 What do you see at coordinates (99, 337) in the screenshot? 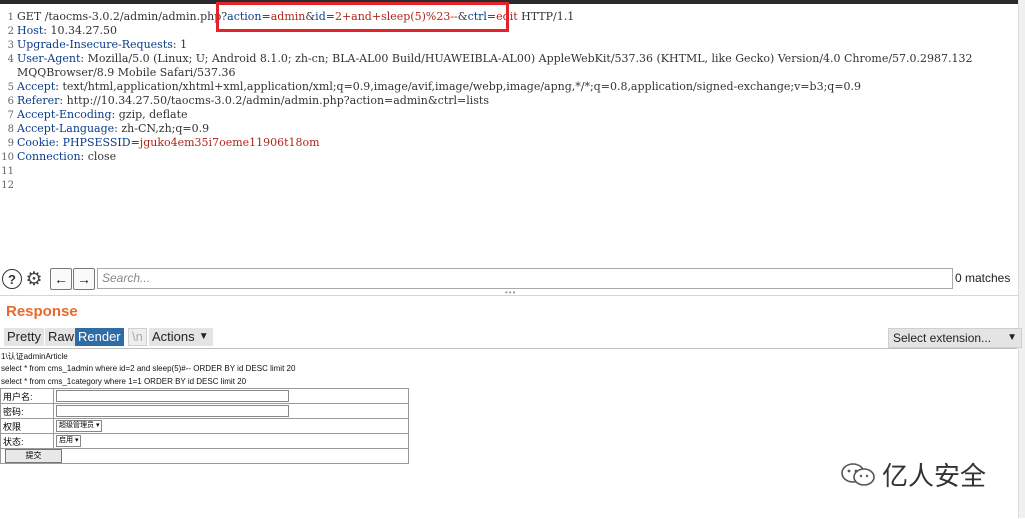
I see `tab-render: Render` at bounding box center [99, 337].